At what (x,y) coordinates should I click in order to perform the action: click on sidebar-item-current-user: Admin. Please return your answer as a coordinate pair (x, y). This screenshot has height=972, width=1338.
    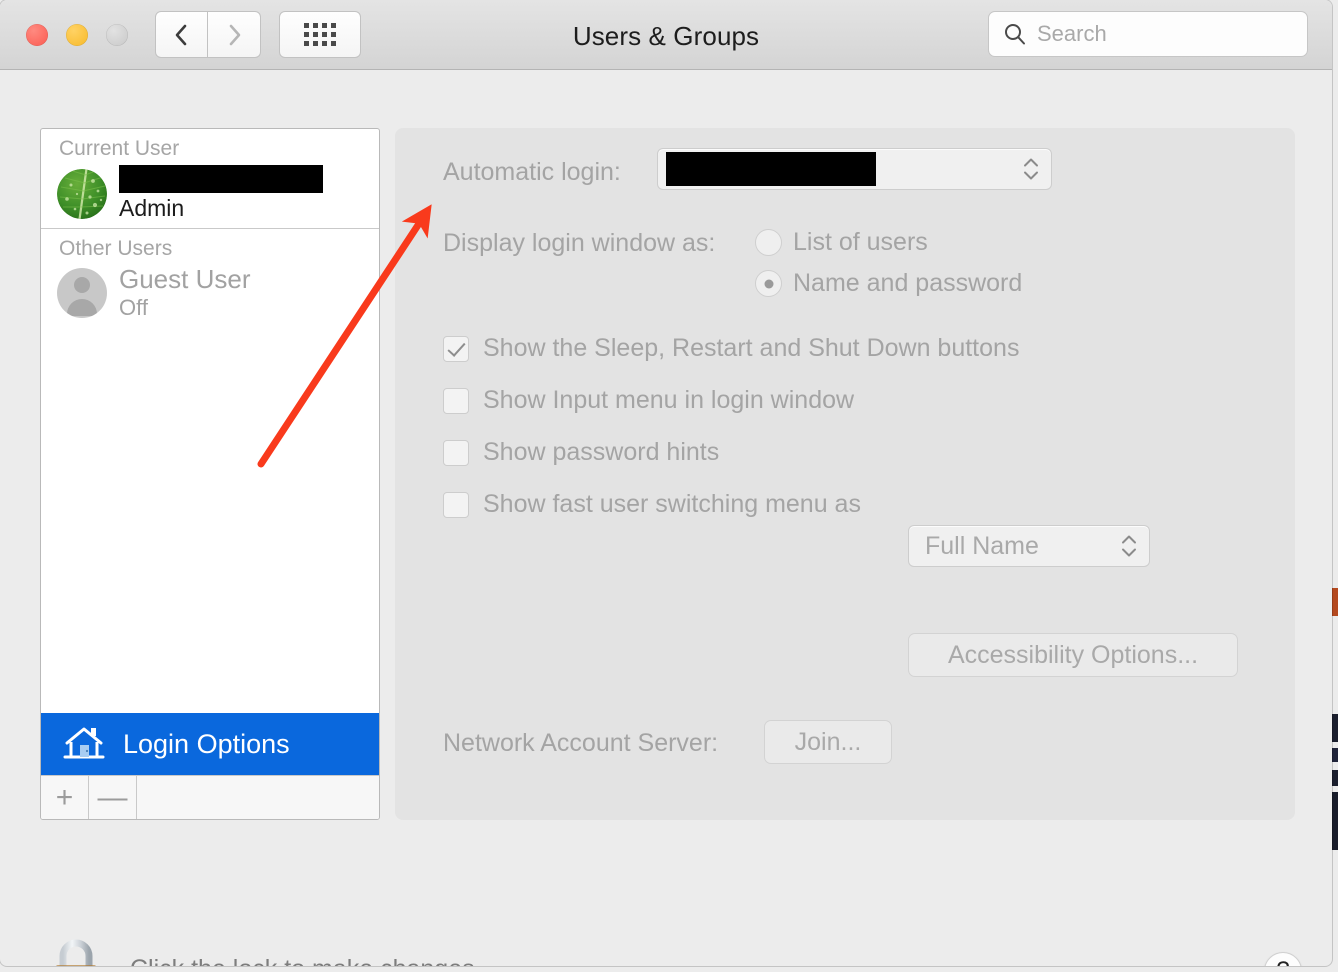
    Looking at the image, I should click on (210, 195).